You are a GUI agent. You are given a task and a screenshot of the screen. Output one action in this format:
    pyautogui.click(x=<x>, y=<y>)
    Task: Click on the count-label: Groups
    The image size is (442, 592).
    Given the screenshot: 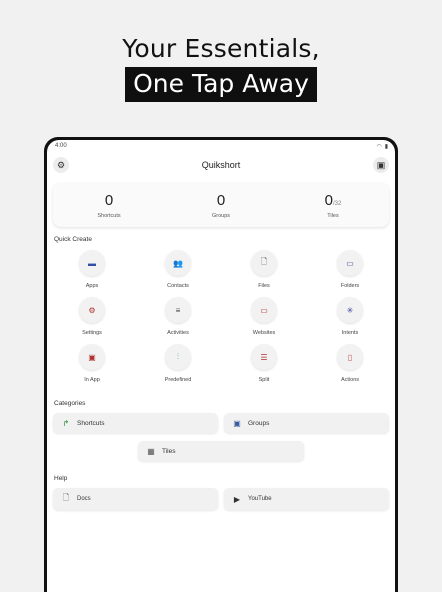 What is the action you would take?
    pyautogui.click(x=221, y=215)
    